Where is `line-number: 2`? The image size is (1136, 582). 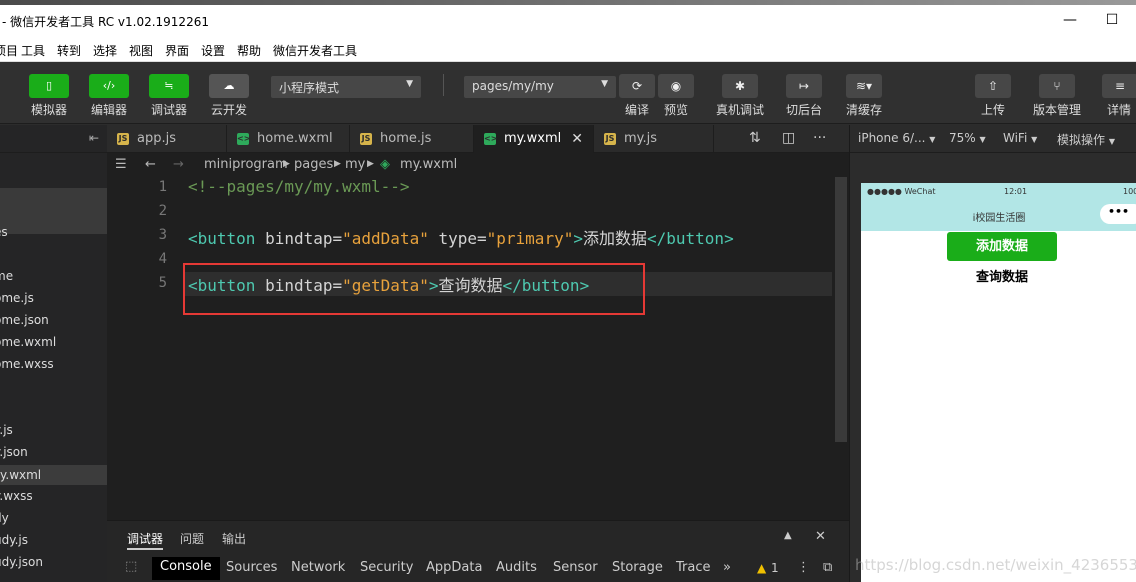 line-number: 2 is located at coordinates (162, 211).